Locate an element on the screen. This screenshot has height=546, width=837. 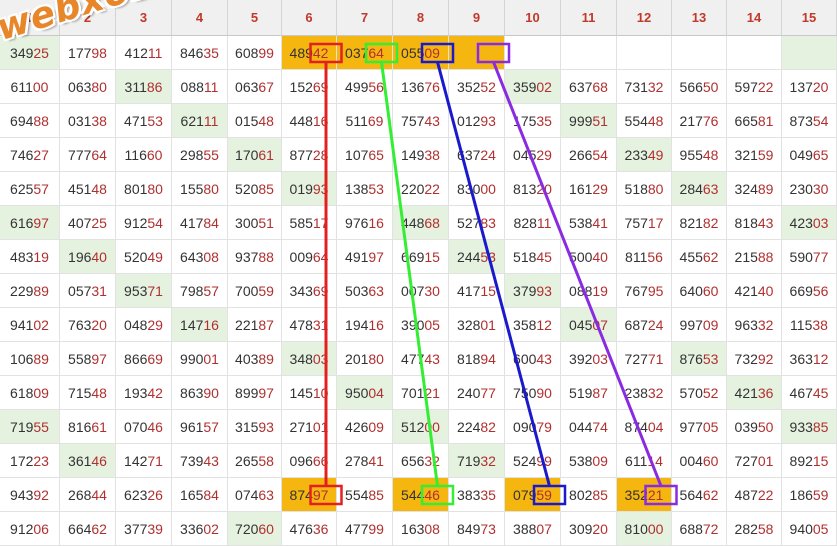
result-cell: 421 40 is located at coordinates (754, 291).